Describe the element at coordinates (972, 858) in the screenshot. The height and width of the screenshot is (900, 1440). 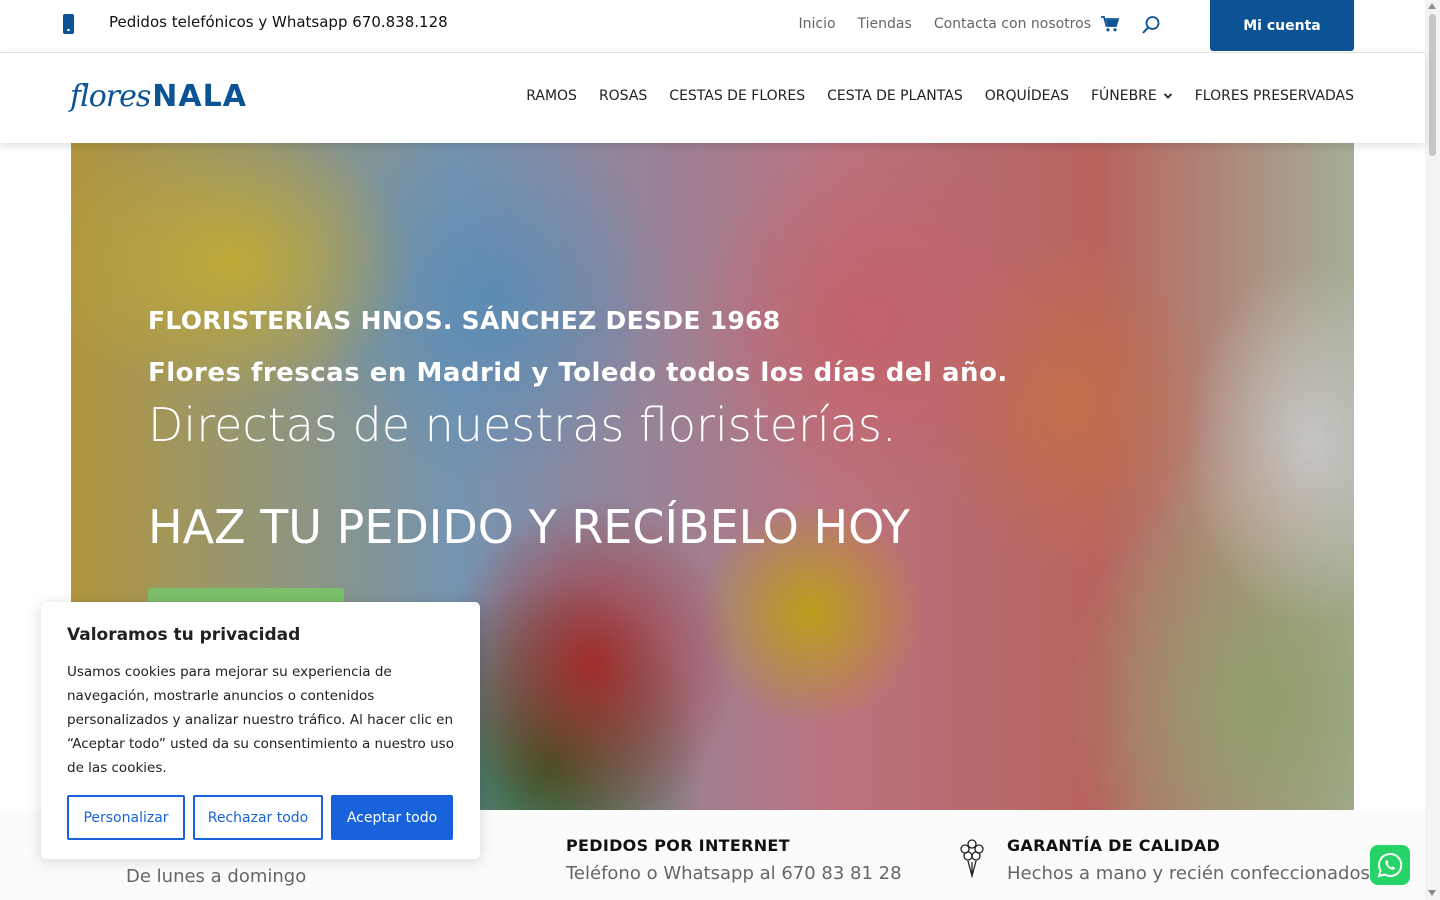
I see `bouquet-icon` at that location.